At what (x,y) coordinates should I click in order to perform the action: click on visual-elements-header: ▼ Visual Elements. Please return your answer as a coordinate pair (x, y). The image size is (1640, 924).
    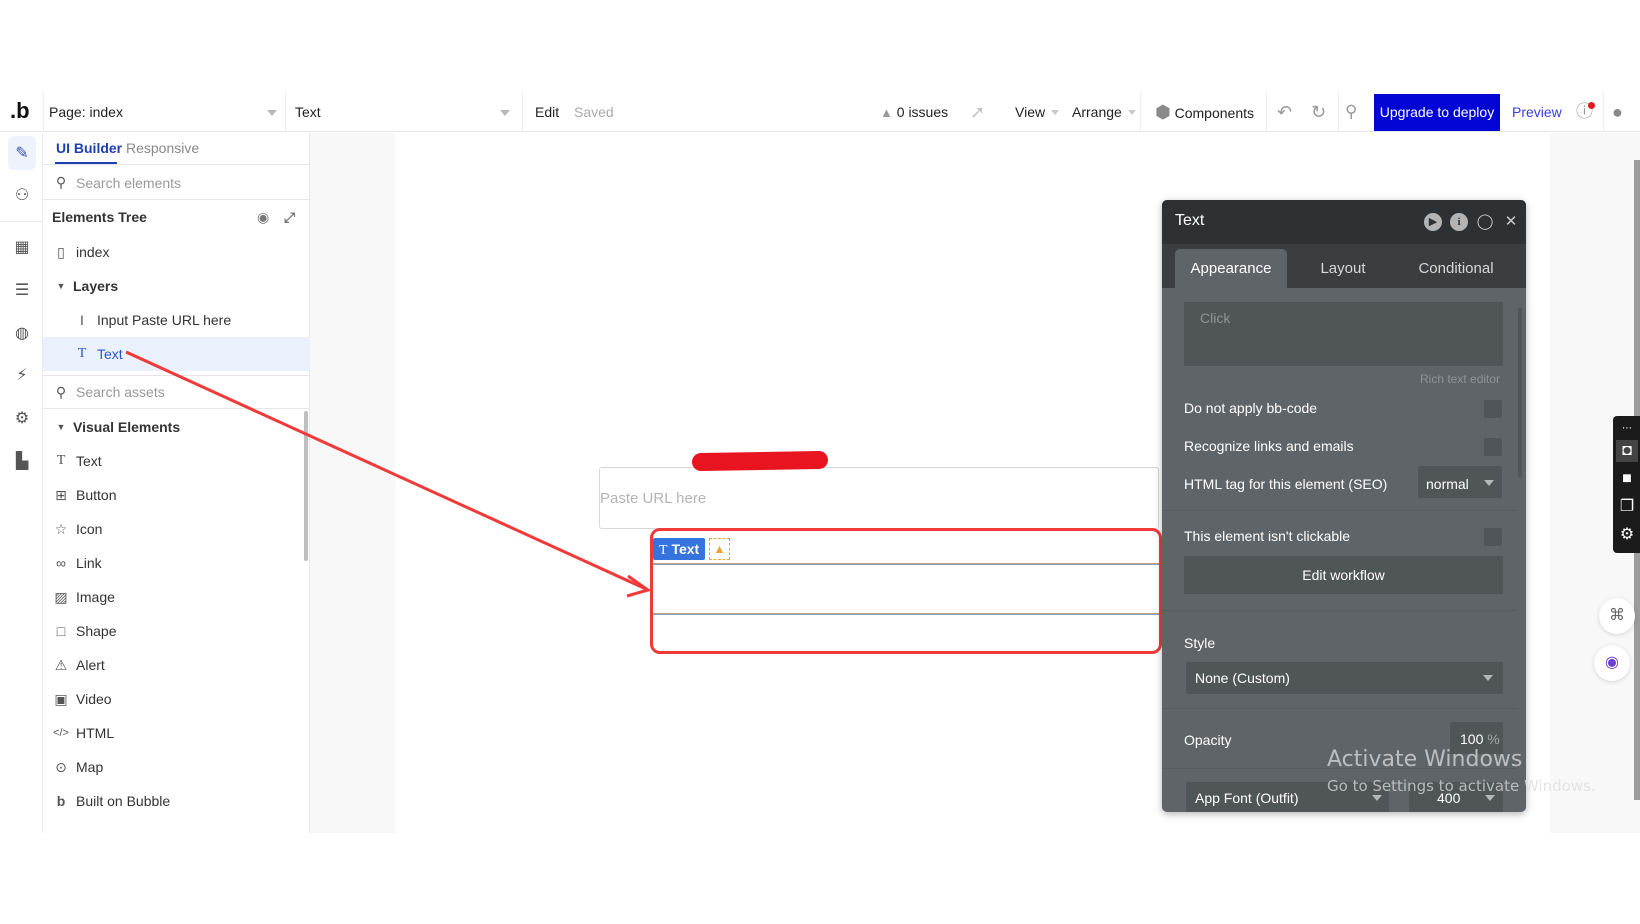
    Looking at the image, I should click on (176, 427).